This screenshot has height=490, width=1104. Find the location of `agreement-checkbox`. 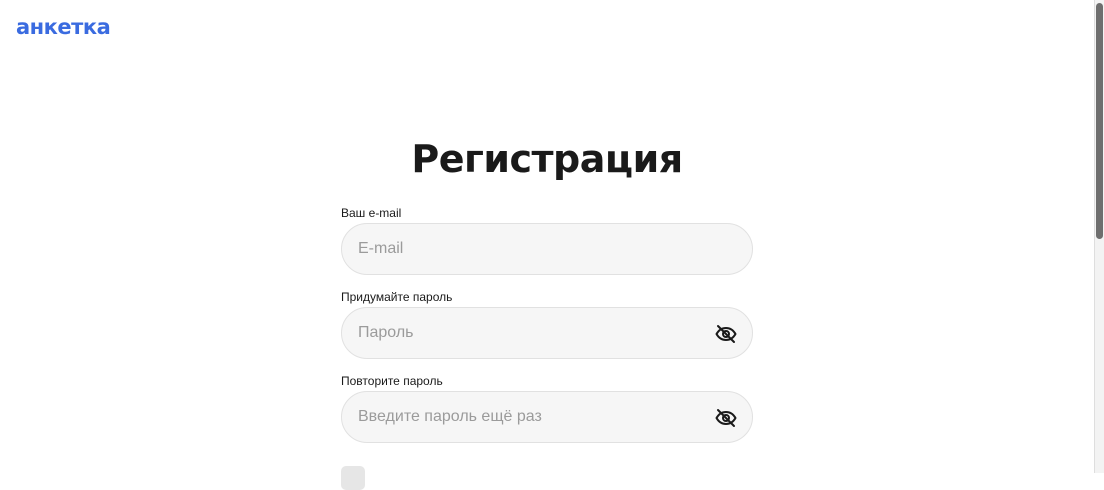

agreement-checkbox is located at coordinates (353, 478).